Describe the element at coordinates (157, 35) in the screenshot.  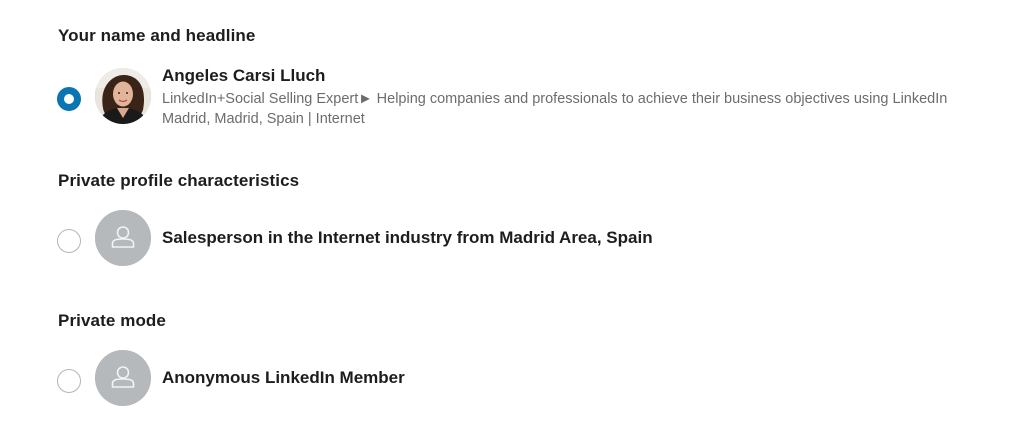
I see `section-title-name-headline: Your name and headline` at that location.